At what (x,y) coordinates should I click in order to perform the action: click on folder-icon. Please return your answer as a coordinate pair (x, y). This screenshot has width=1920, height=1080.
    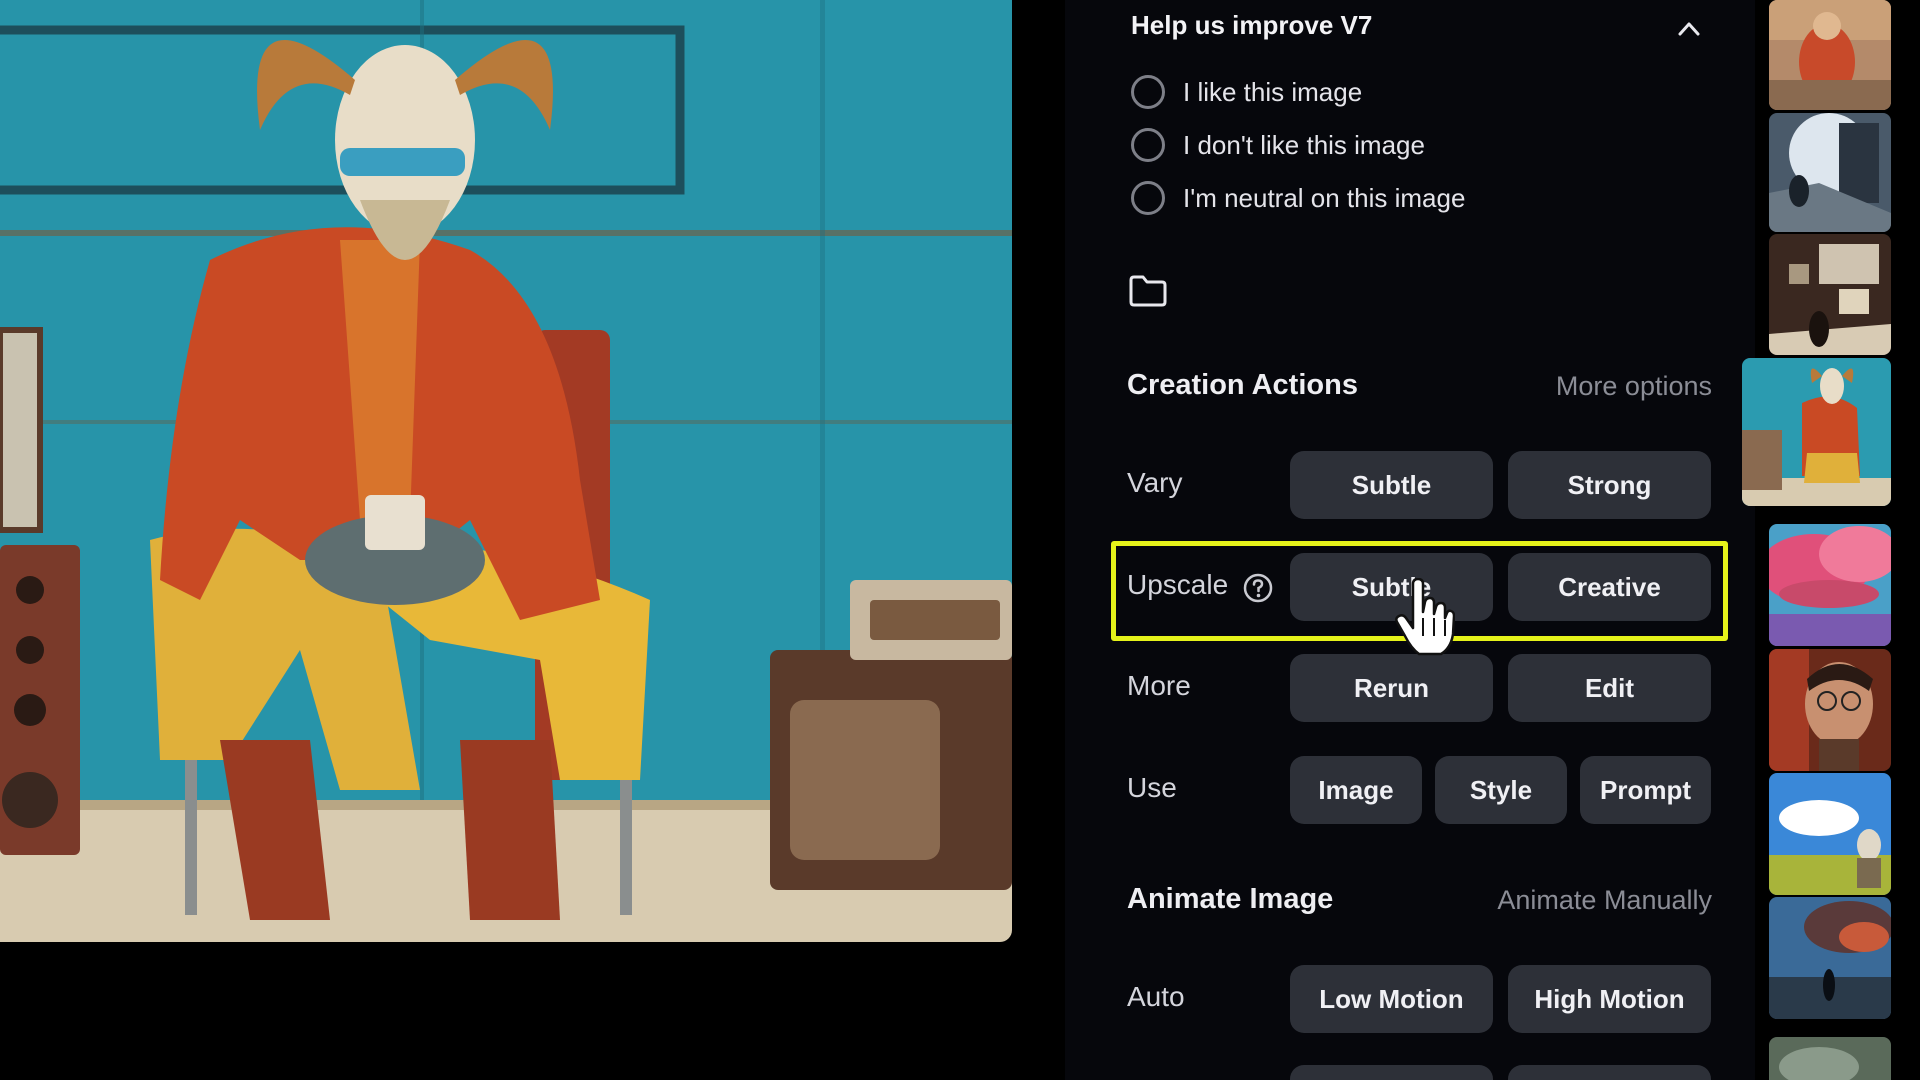
    Looking at the image, I should click on (1148, 291).